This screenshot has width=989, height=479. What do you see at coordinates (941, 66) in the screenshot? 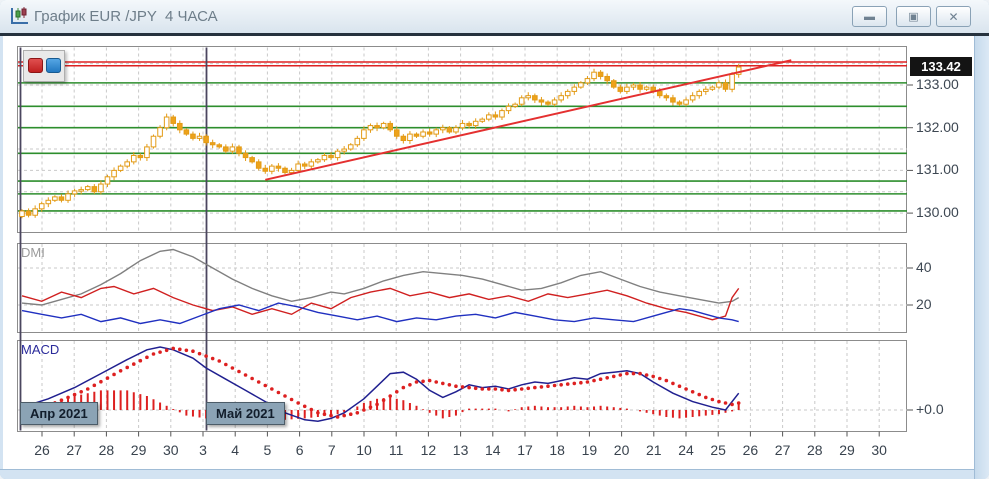
I see `last-price-badge: 133.42` at bounding box center [941, 66].